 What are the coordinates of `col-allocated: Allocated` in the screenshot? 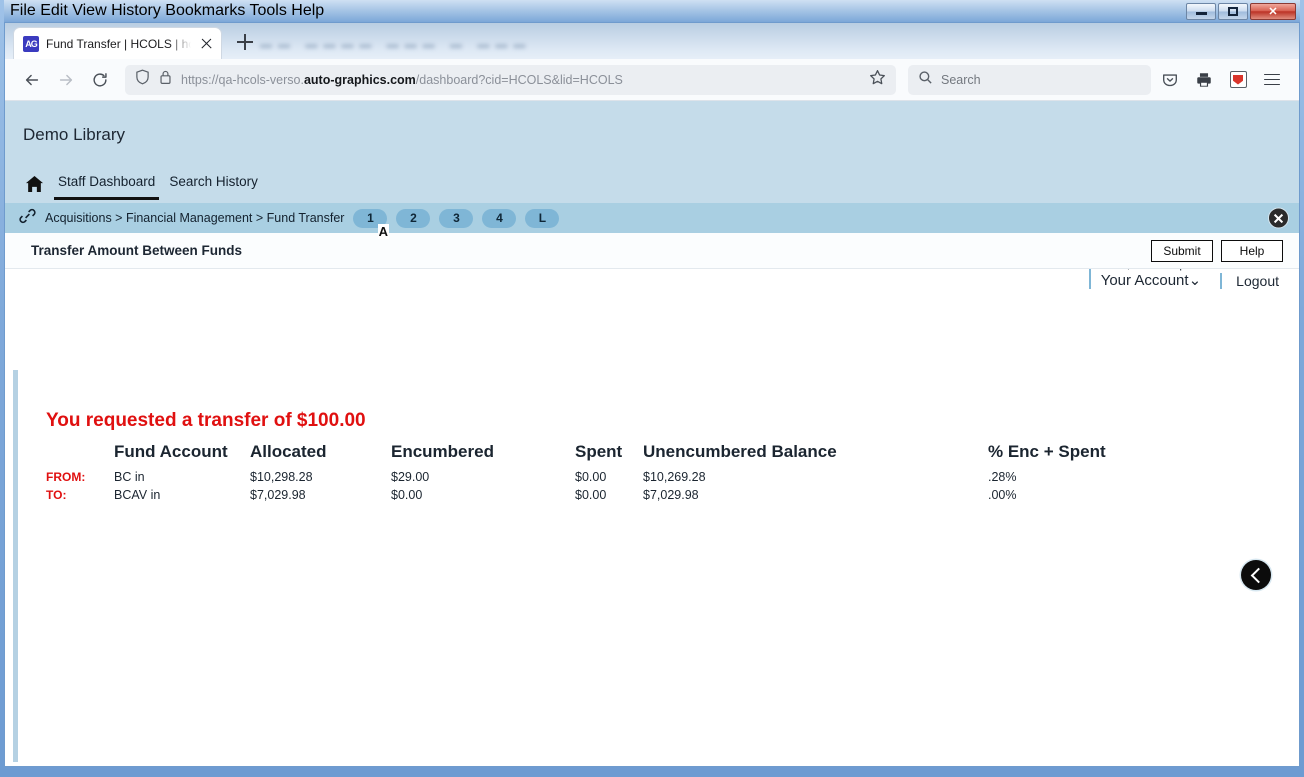 It's located at (288, 451).